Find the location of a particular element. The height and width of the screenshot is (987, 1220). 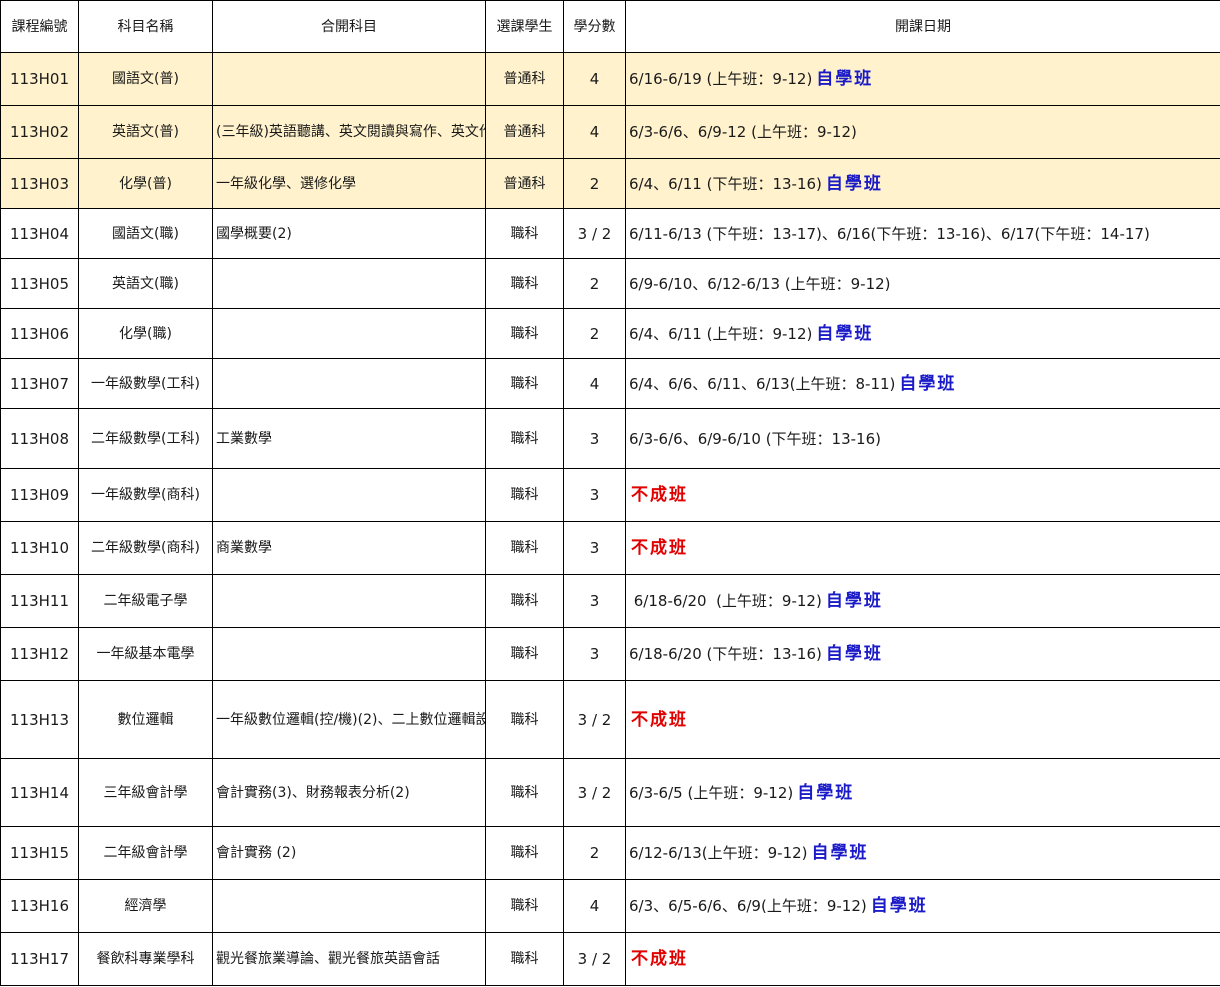

subject-name-cell: 化學(普) is located at coordinates (145, 183).